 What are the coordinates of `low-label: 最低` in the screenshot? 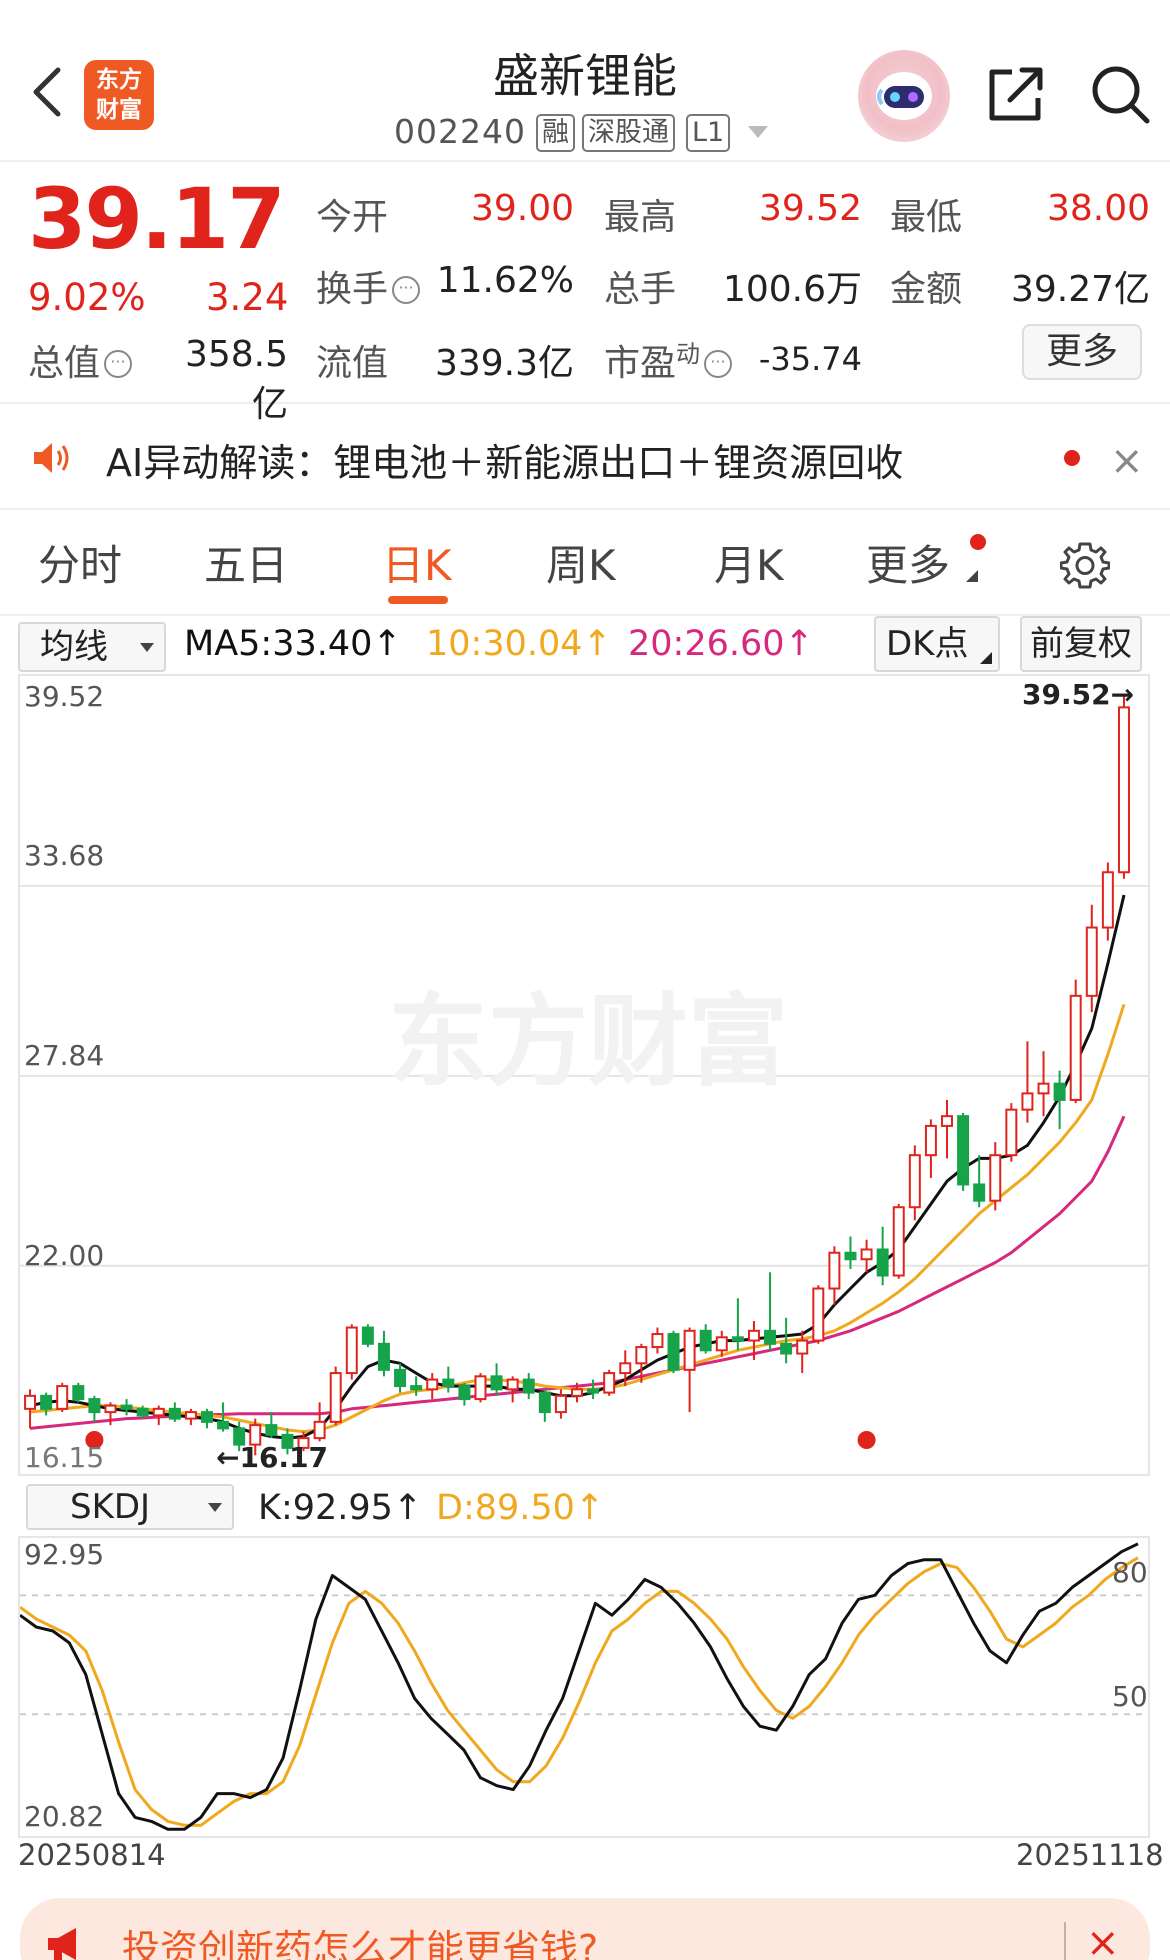 It's located at (926, 217).